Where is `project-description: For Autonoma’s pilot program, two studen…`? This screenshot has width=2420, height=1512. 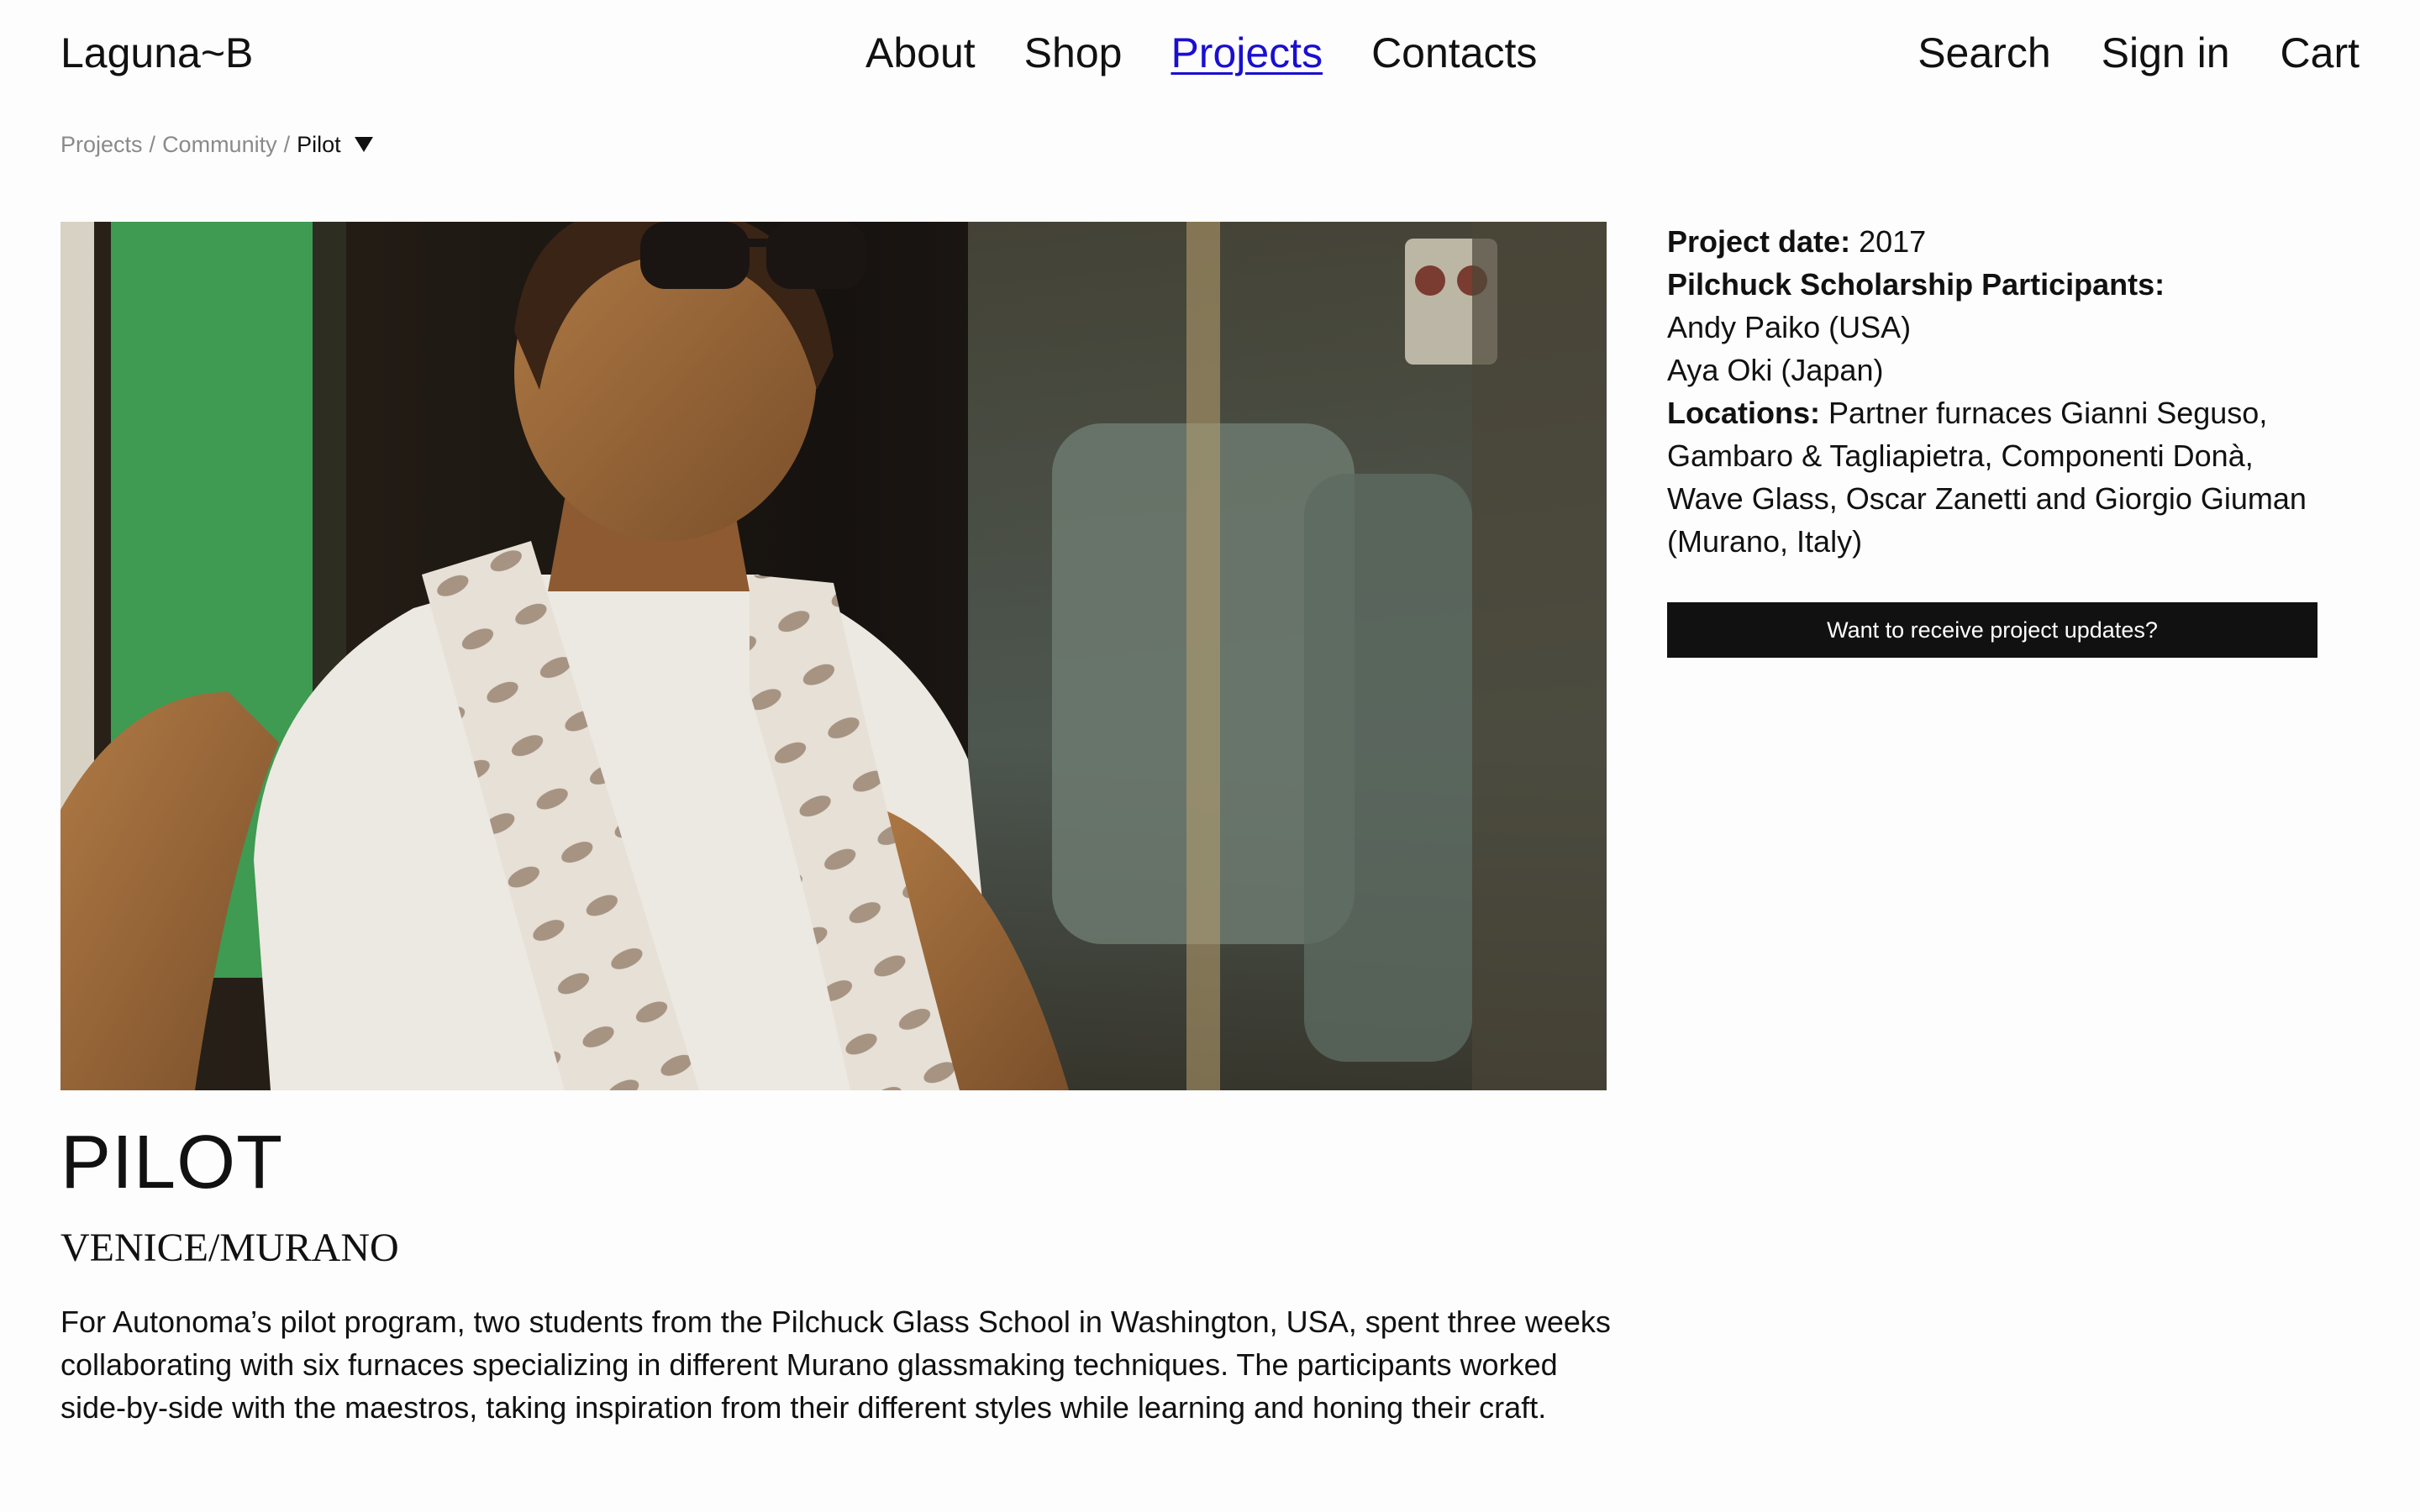
project-description: For Autonoma’s pilot program, two studen… is located at coordinates (835, 1365).